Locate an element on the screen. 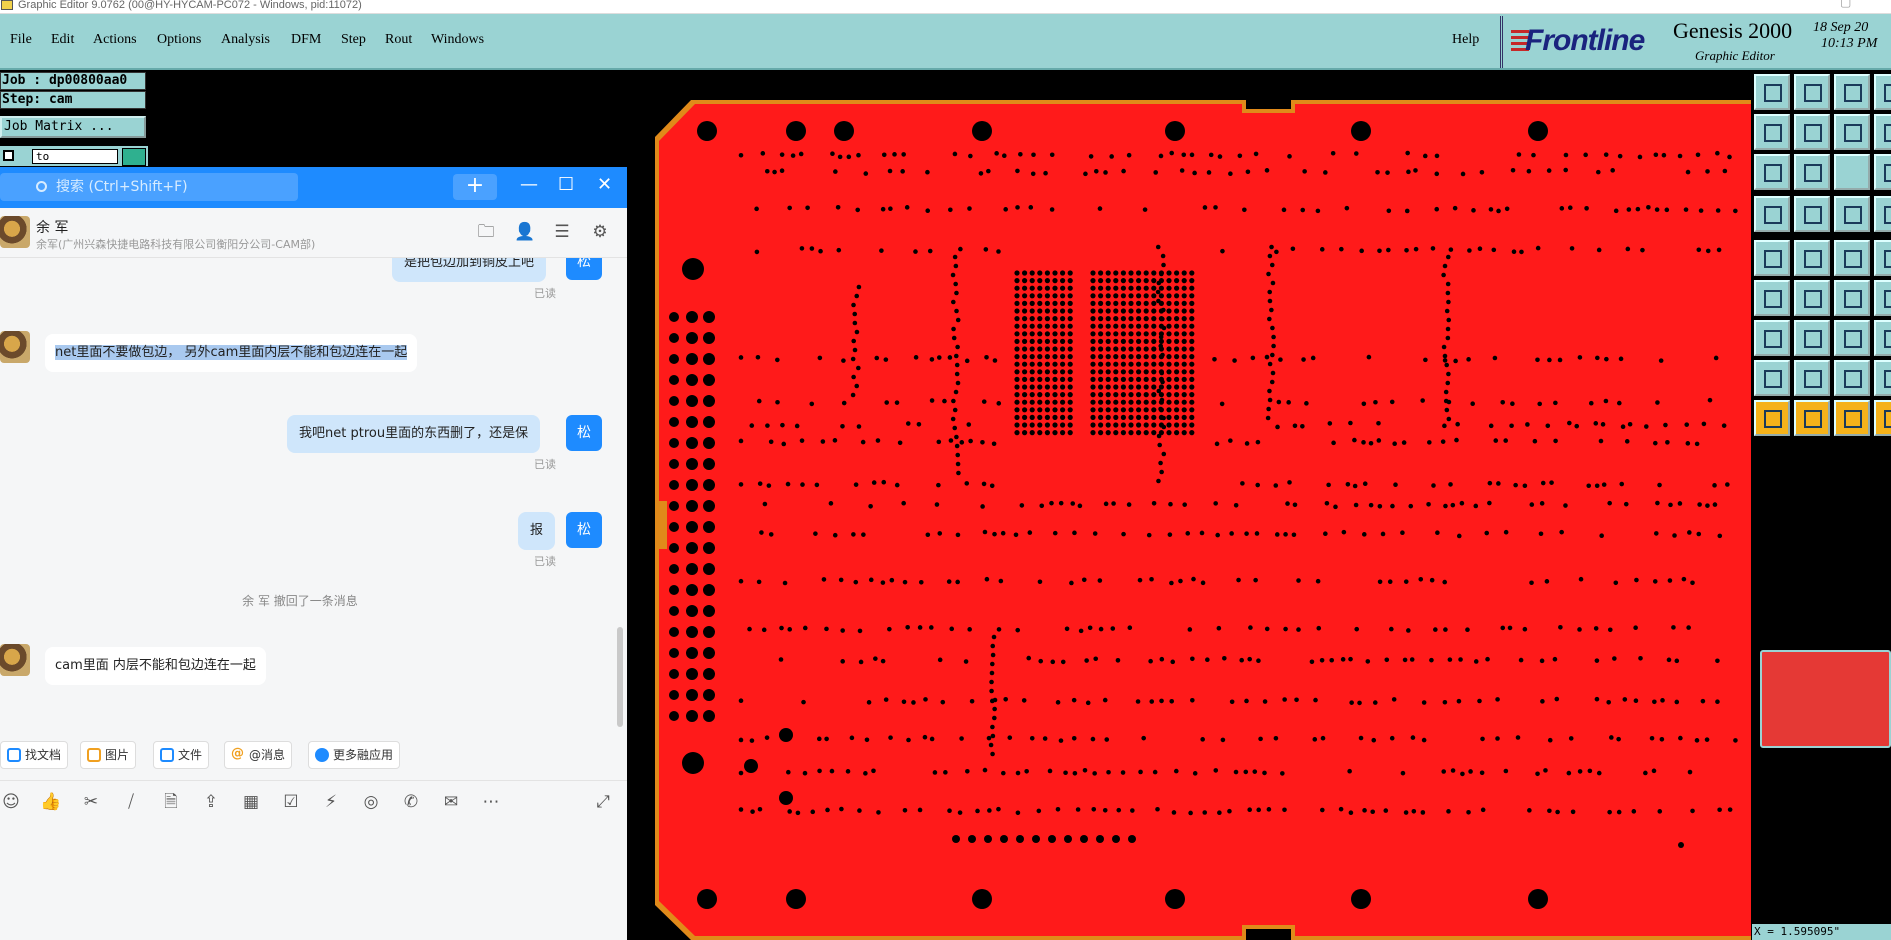 The image size is (1891, 940). task-check-icon: ☑ is located at coordinates (291, 802).